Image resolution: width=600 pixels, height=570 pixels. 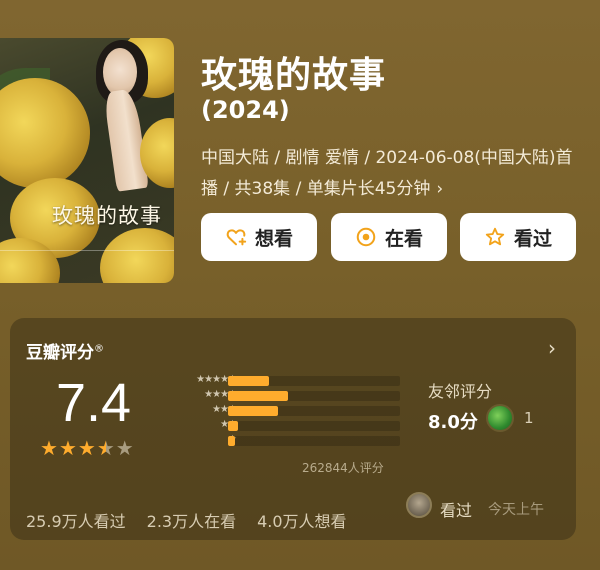 What do you see at coordinates (76, 521) in the screenshot?
I see `watched-count: 25.9万人看过` at bounding box center [76, 521].